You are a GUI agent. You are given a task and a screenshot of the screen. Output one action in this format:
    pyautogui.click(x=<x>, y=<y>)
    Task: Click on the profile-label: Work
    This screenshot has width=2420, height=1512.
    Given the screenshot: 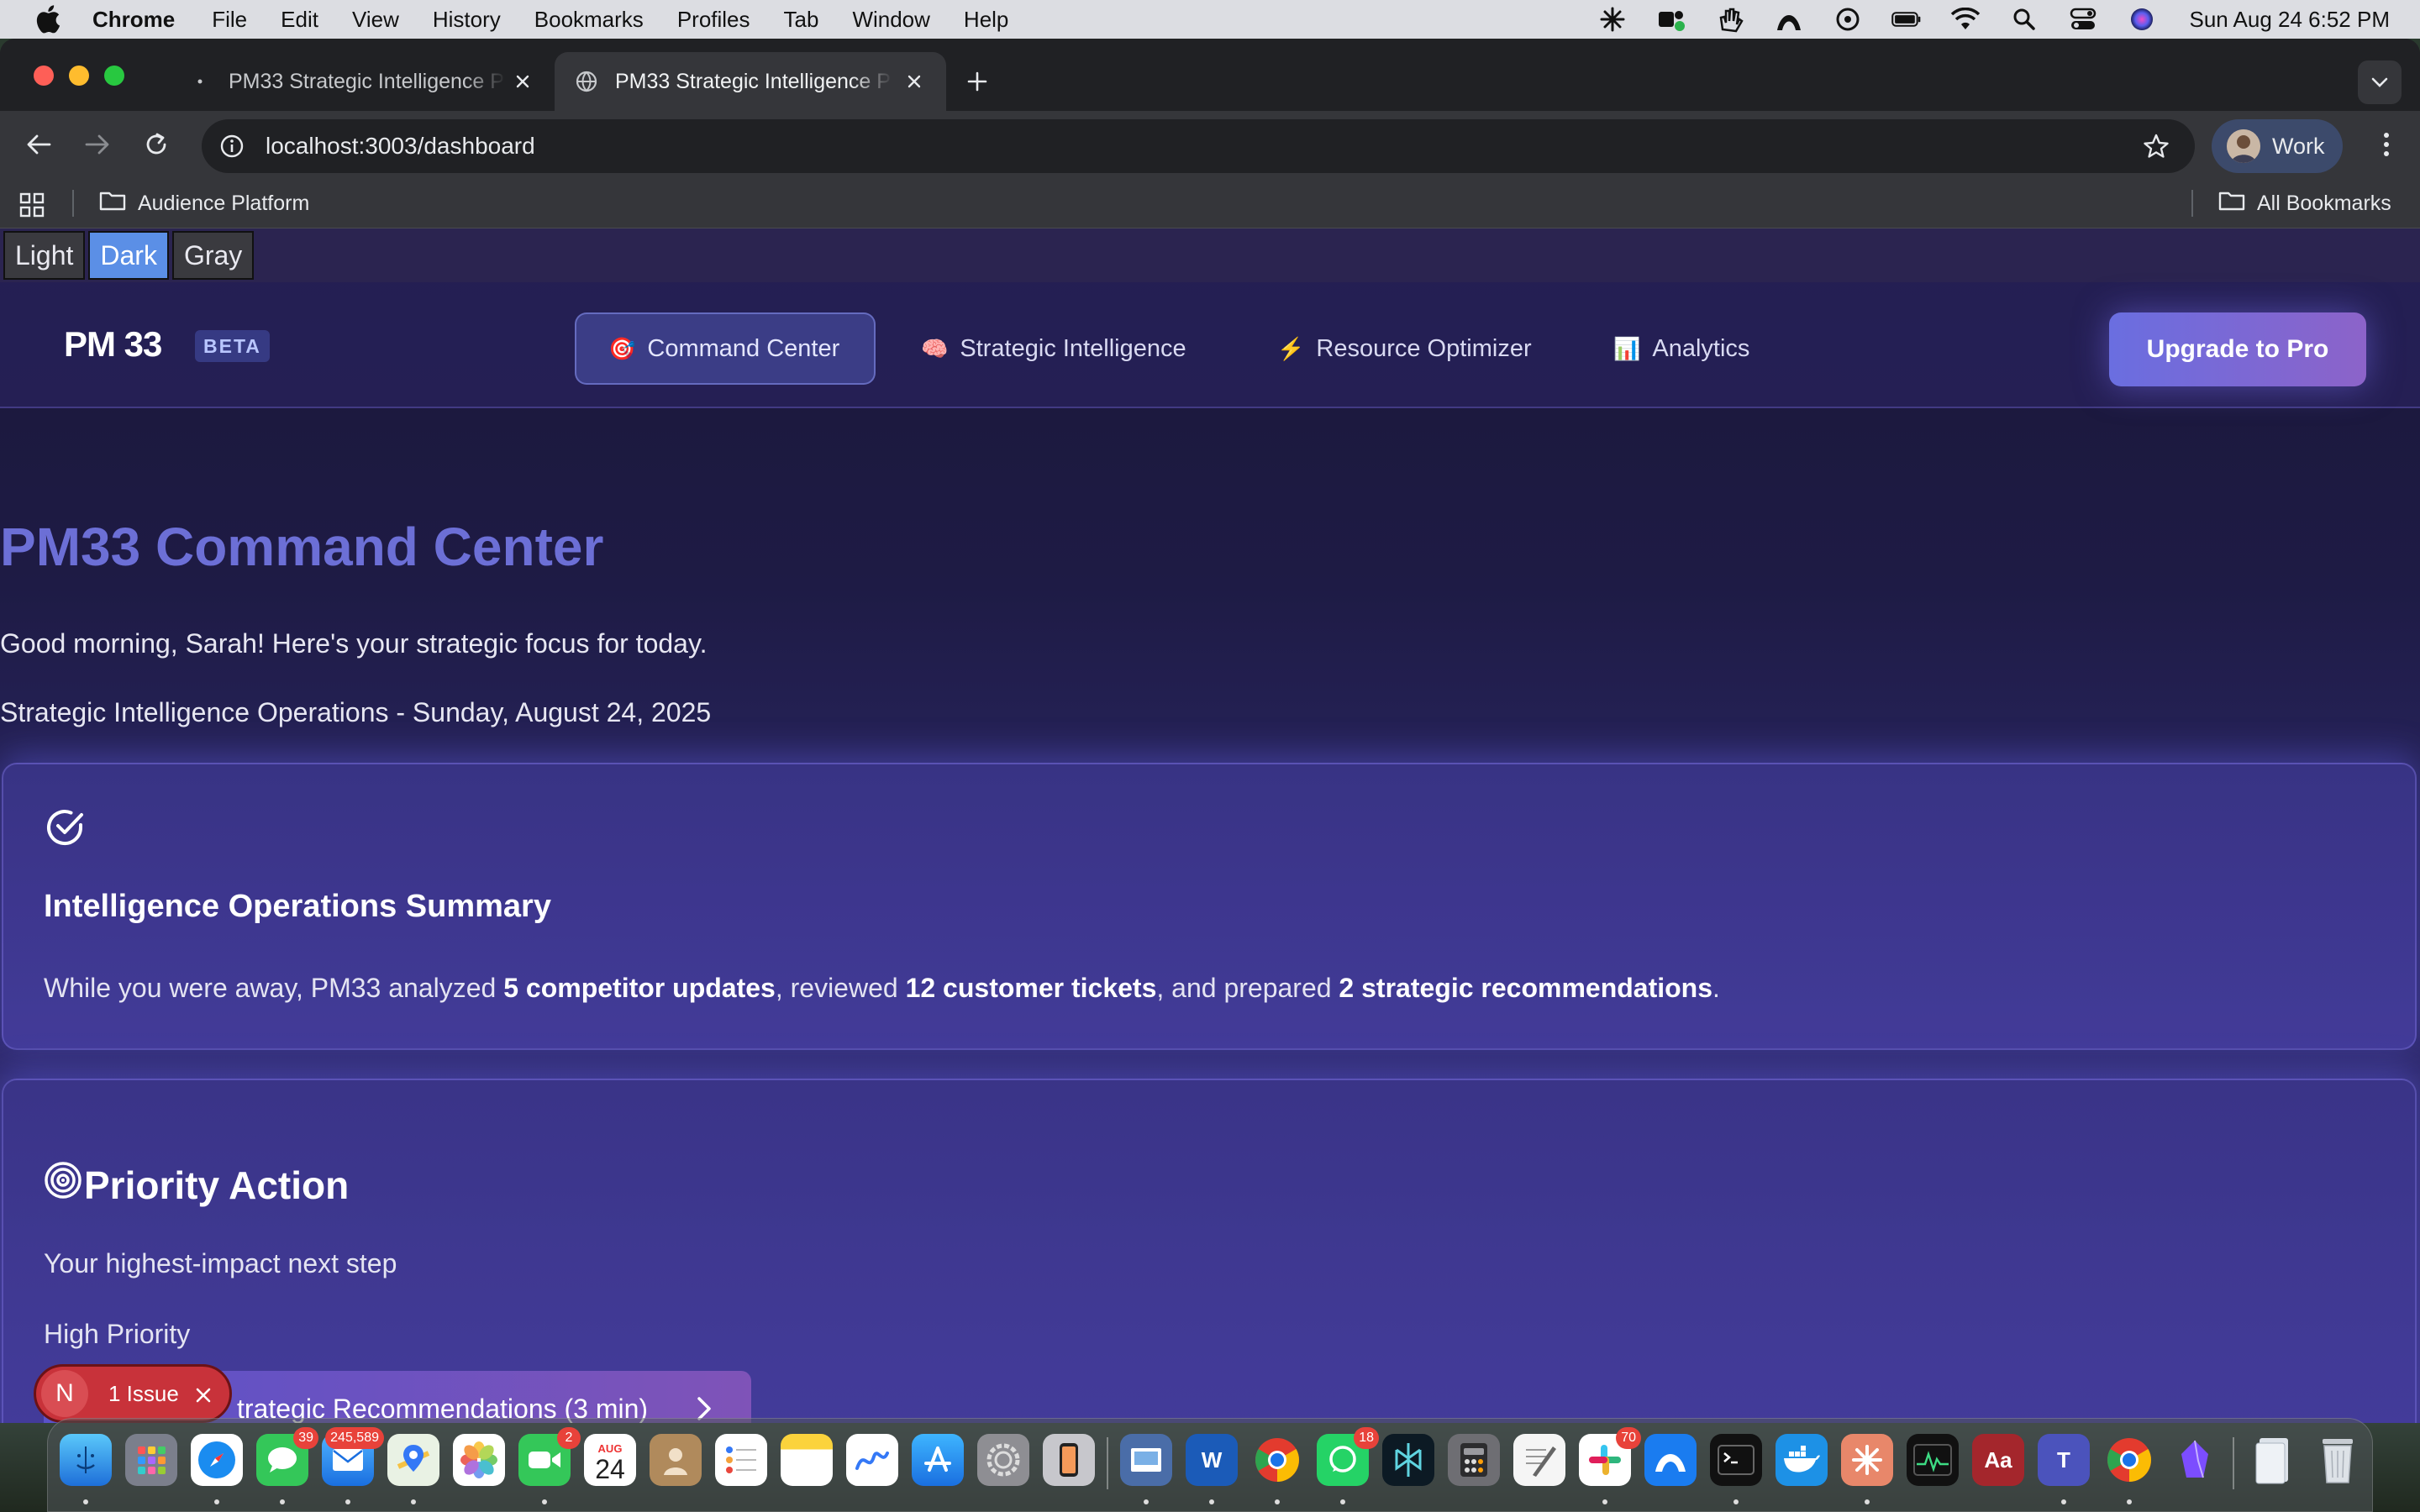 What is the action you would take?
    pyautogui.click(x=2298, y=146)
    